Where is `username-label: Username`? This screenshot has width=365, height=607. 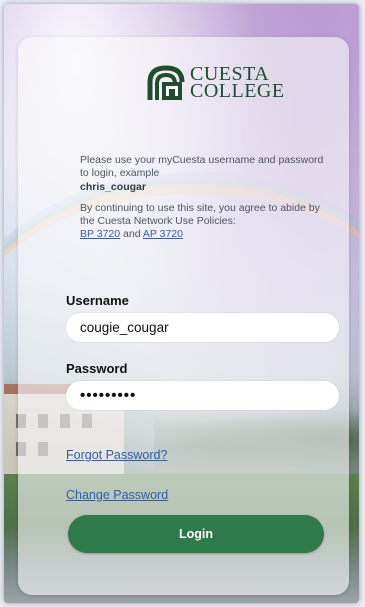 username-label: Username is located at coordinates (97, 300).